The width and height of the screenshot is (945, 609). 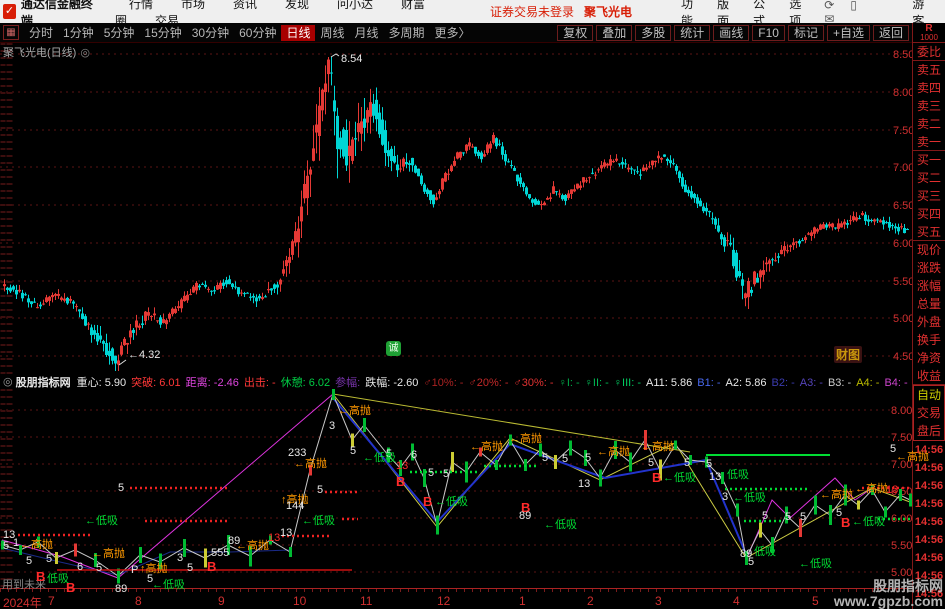 What do you see at coordinates (929, 70) in the screenshot?
I see `sidebar-item-卖五: 卖五` at bounding box center [929, 70].